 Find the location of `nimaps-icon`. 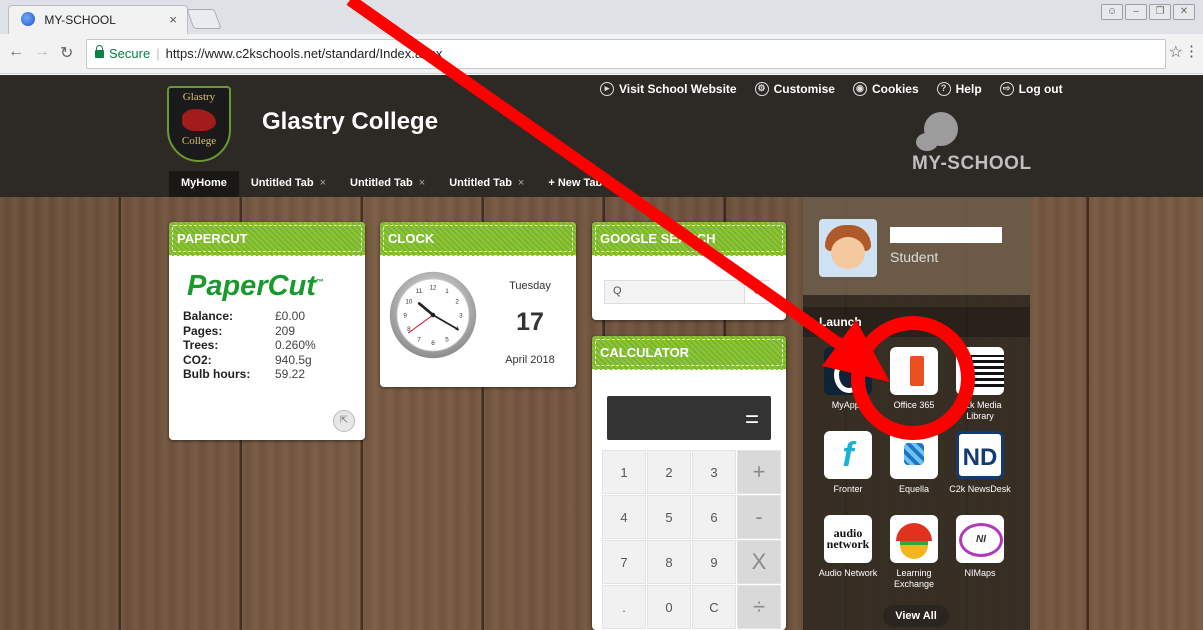

nimaps-icon is located at coordinates (980, 539).